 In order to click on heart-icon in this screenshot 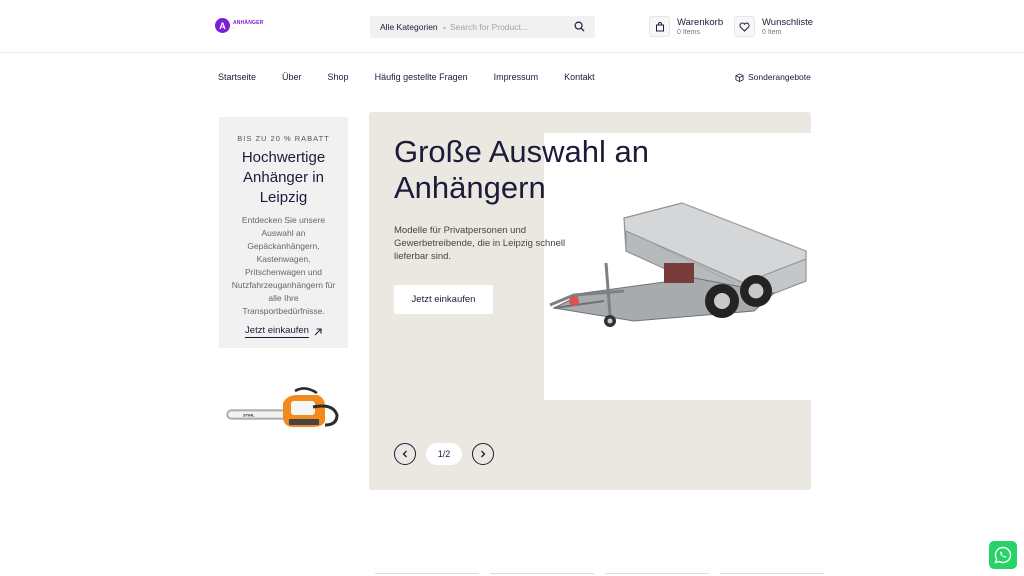, I will do `click(744, 26)`.